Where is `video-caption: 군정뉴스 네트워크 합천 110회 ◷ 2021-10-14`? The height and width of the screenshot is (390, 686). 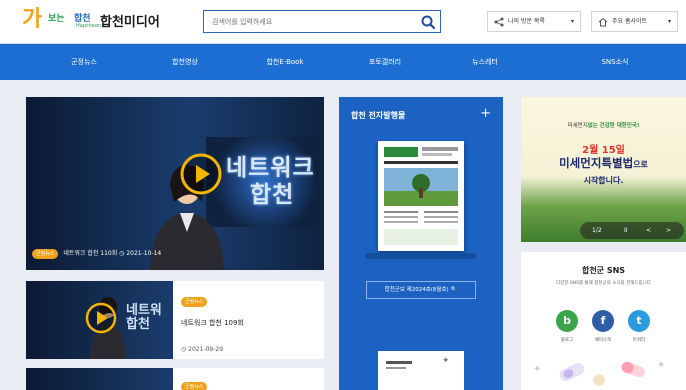 video-caption: 군정뉴스 네트워크 합천 110회 ◷ 2021-10-14 is located at coordinates (96, 254).